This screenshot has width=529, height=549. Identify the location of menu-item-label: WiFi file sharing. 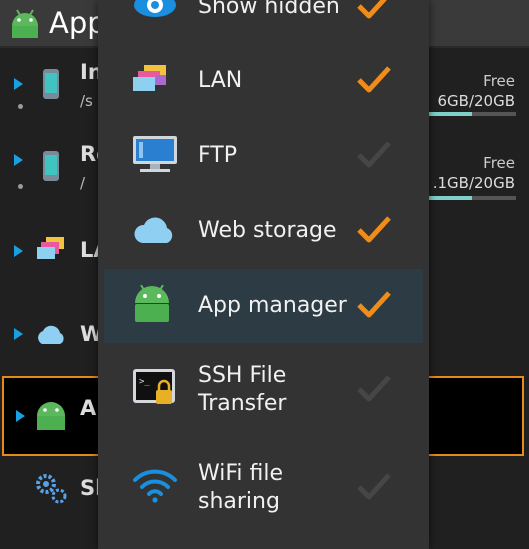
(241, 487).